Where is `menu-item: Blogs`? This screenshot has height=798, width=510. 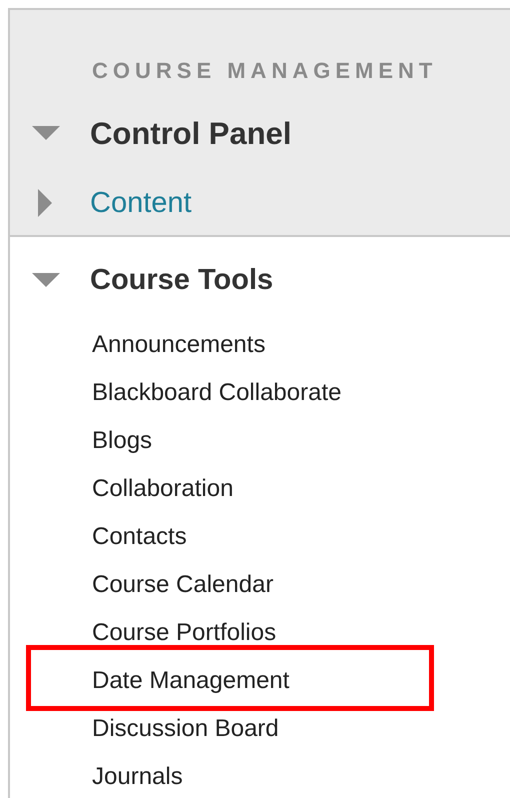 menu-item: Blogs is located at coordinates (122, 440).